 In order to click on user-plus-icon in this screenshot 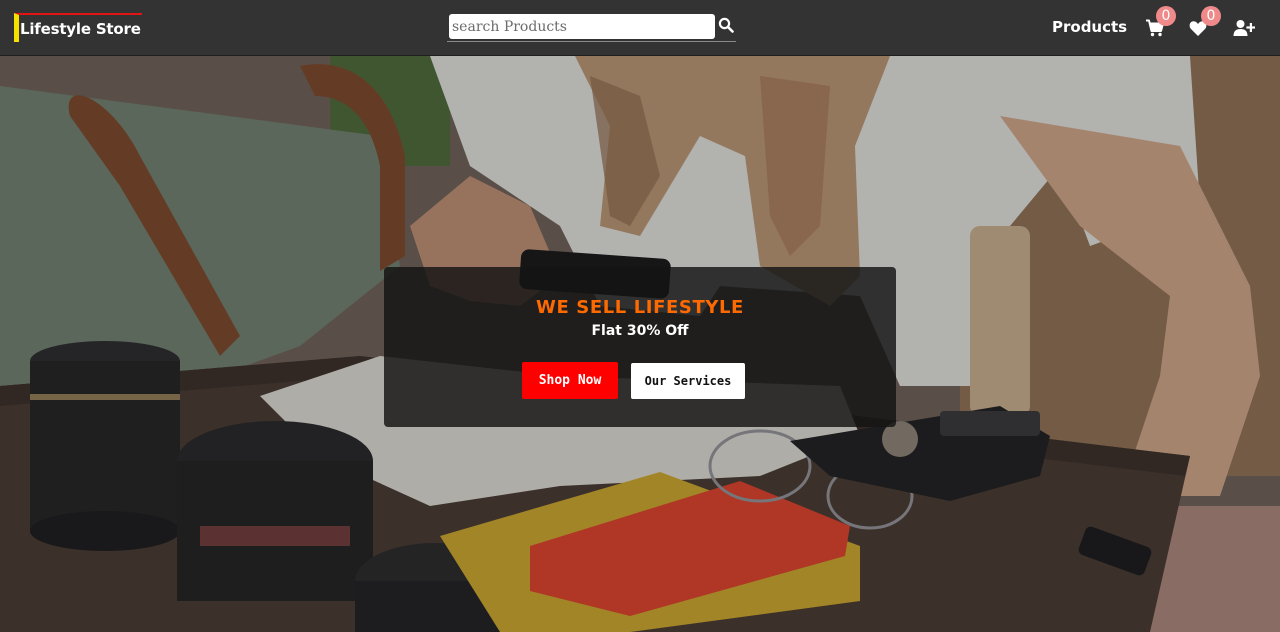, I will do `click(1244, 28)`.